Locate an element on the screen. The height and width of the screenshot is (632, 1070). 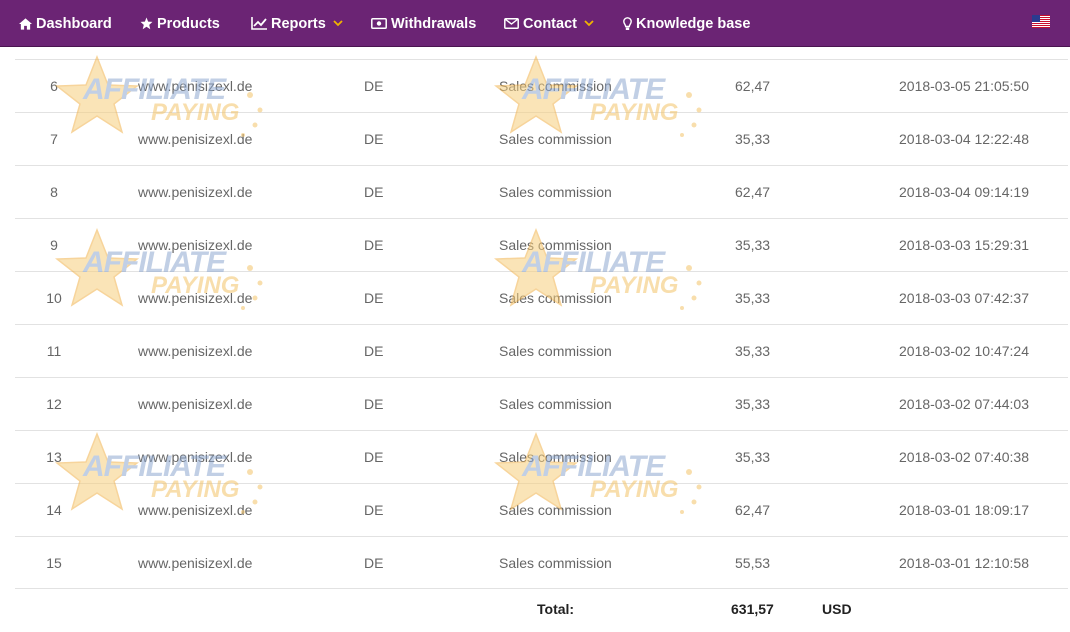
nav-knowledge-base-label: Knowledge base is located at coordinates (693, 23).